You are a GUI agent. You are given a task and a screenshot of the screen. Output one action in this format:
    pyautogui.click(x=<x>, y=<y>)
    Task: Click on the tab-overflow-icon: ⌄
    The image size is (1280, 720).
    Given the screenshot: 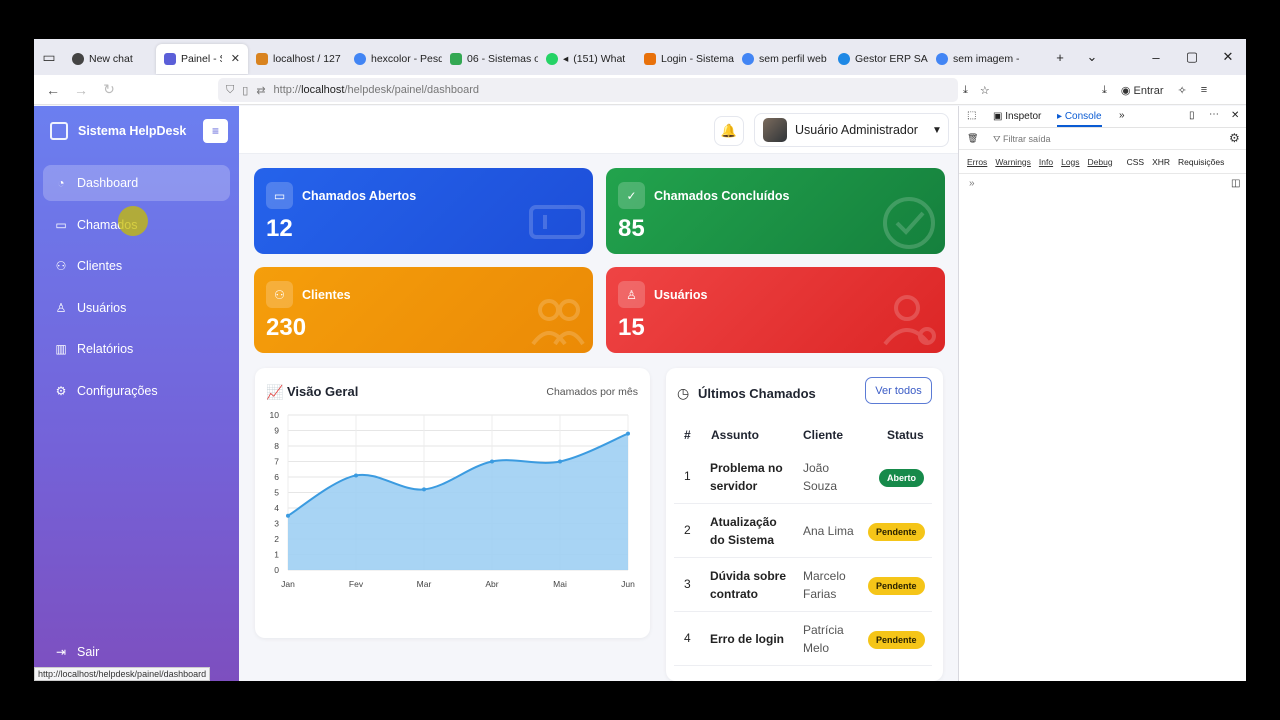 What is the action you would take?
    pyautogui.click(x=1092, y=57)
    